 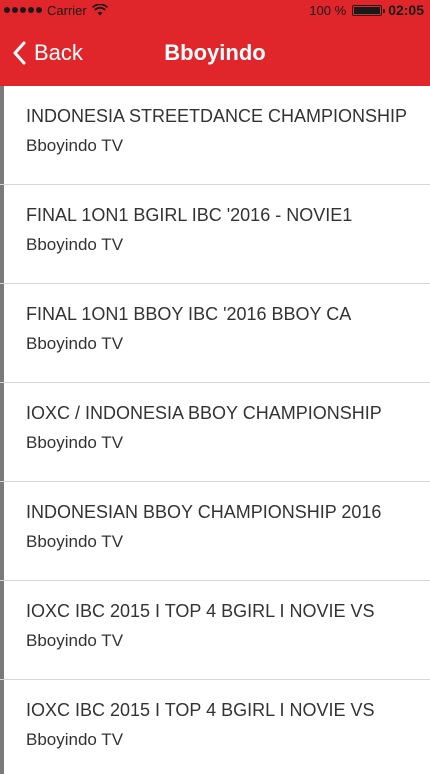 I want to click on video-title: FINAL 1ON1 BGIRL IBC '2016 - NOVIE1, so click(x=189, y=215).